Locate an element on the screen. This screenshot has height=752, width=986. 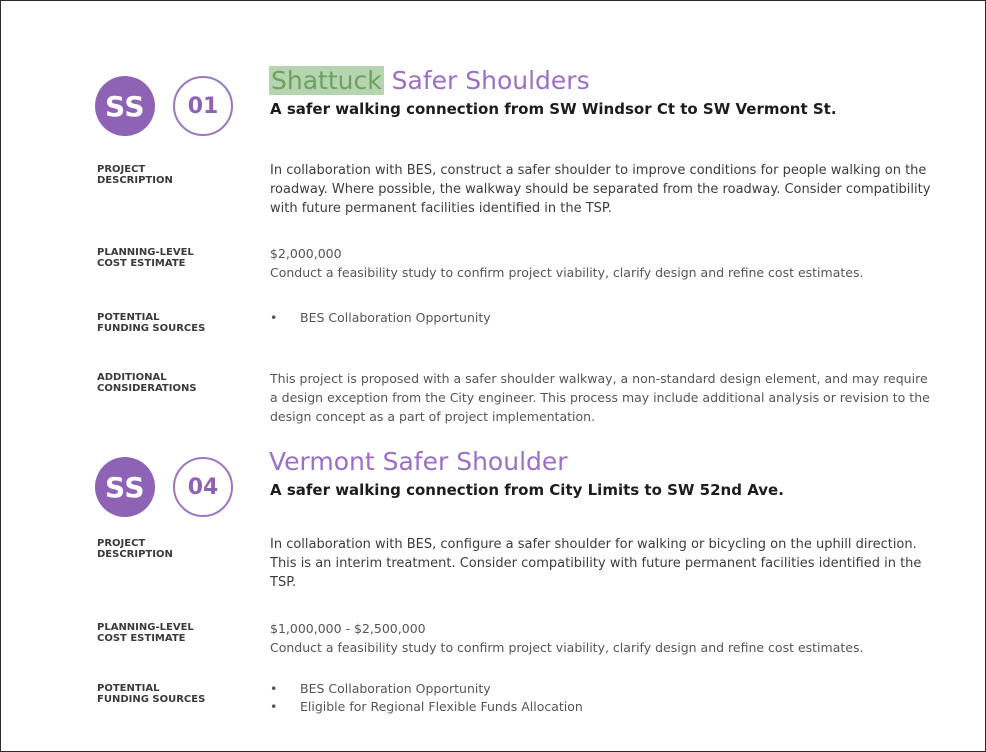
row-label: ADDITIONAL CONSIDERATIONS is located at coordinates (172, 383).